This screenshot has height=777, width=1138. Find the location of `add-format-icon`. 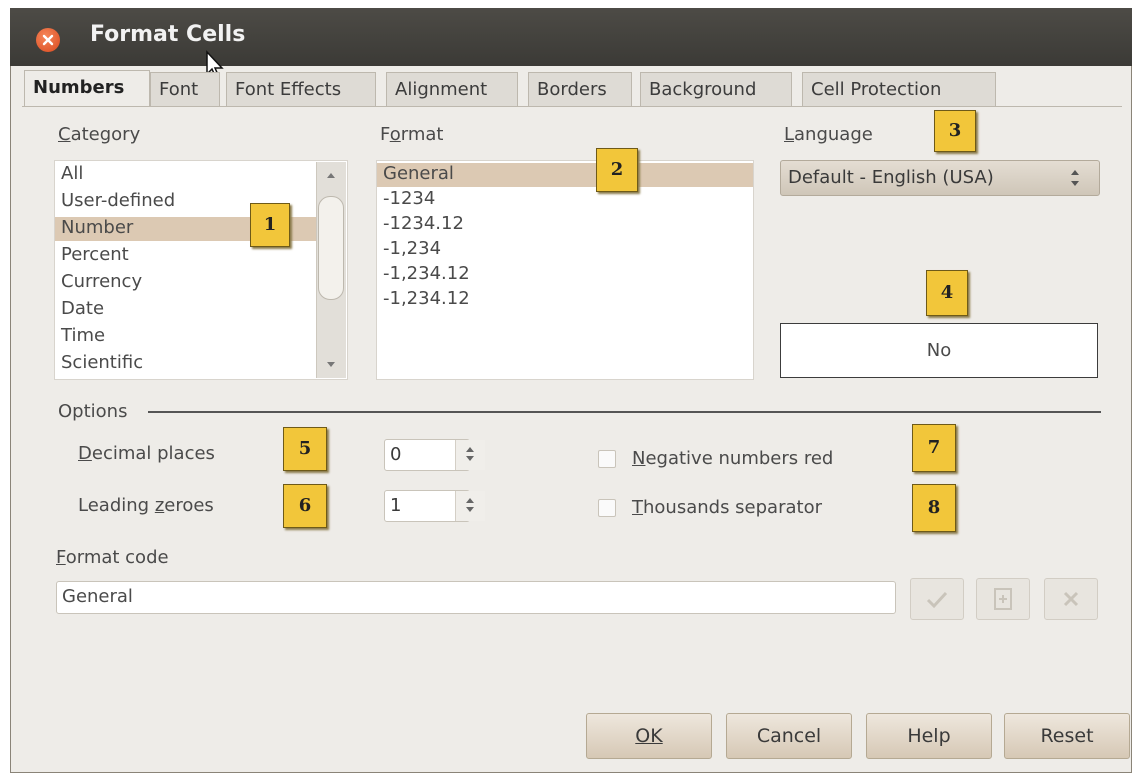

add-format-icon is located at coordinates (1003, 599).